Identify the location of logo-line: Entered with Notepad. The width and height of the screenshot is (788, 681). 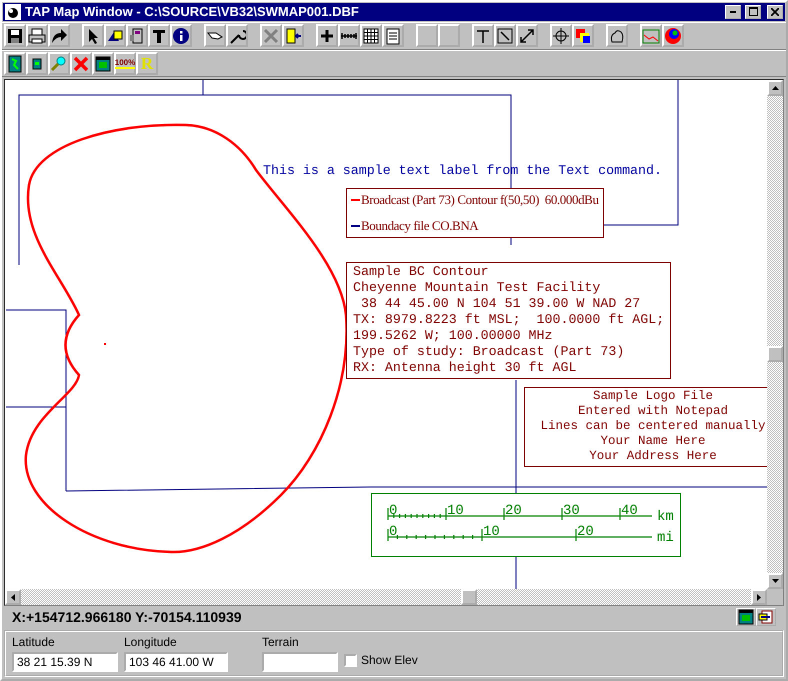
(653, 412).